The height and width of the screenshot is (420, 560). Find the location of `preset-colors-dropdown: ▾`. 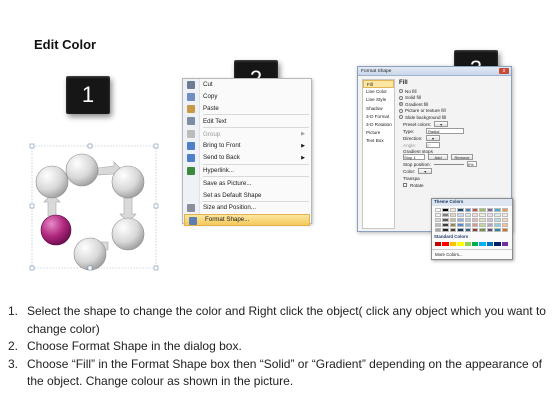

preset-colors-dropdown: ▾ is located at coordinates (441, 124).